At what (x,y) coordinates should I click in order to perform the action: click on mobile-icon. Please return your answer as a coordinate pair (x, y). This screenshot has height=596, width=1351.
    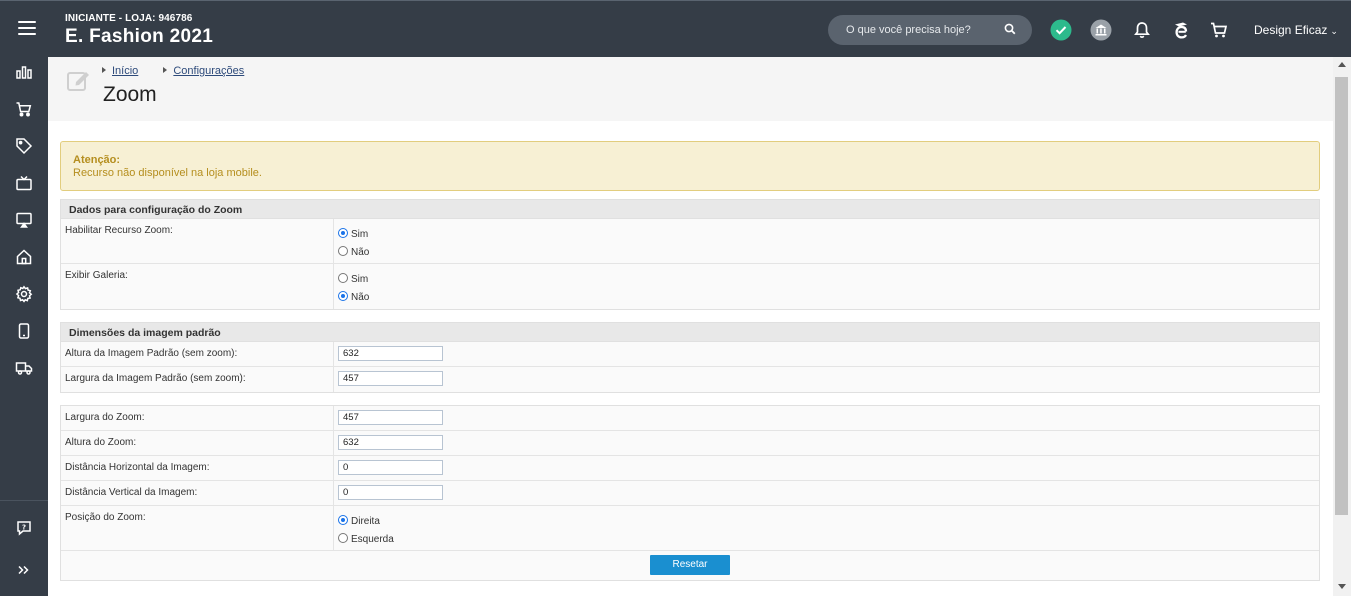
    Looking at the image, I should click on (24, 331).